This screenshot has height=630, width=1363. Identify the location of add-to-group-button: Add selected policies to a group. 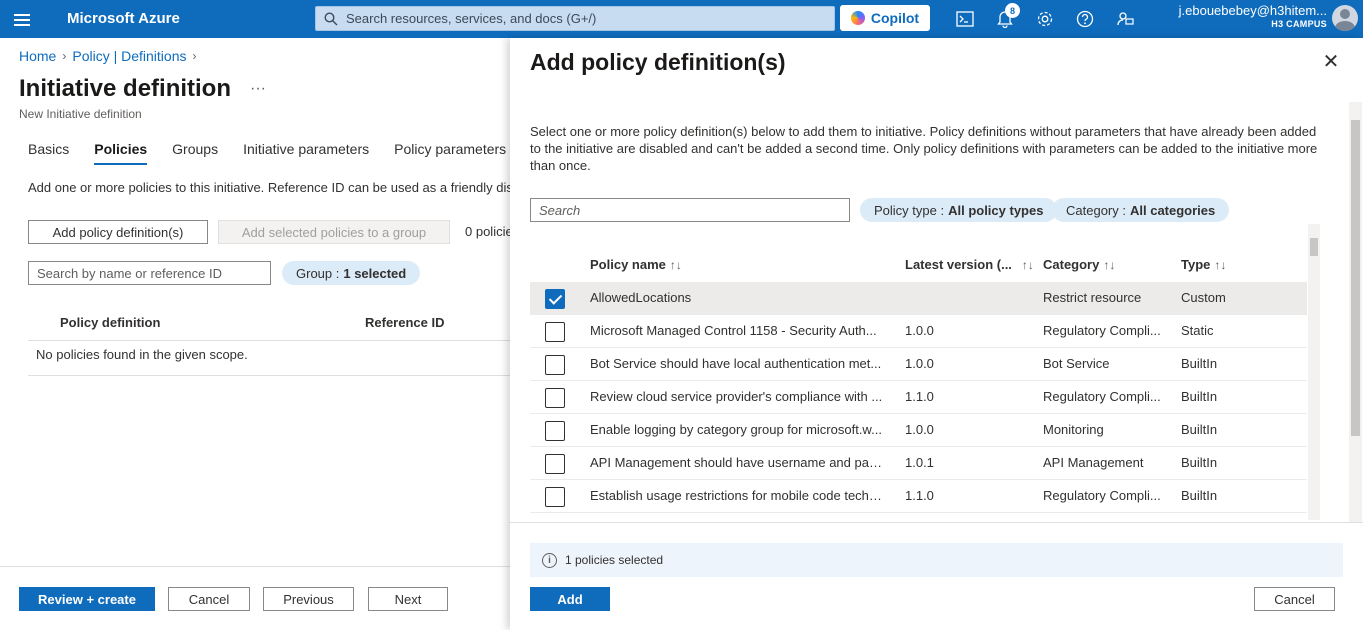
(334, 232).